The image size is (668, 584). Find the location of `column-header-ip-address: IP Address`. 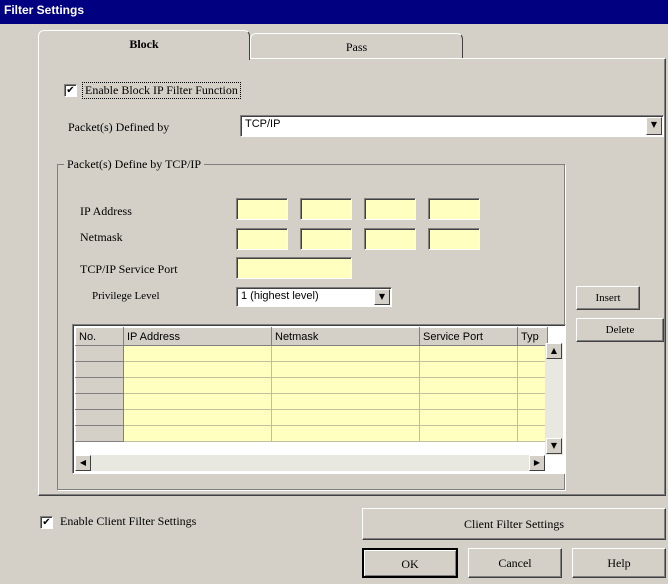

column-header-ip-address: IP Address is located at coordinates (197, 336).